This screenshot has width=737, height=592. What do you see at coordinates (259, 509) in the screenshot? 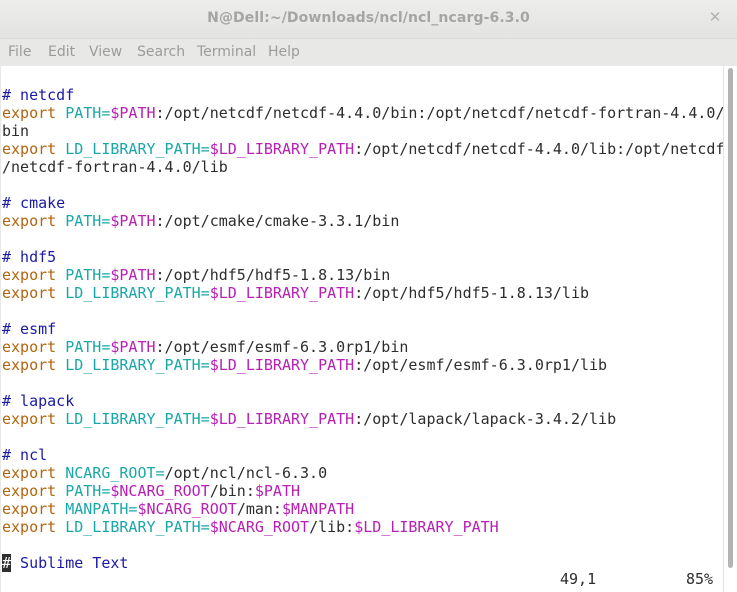
I see `terminal-text-segment: /man:` at bounding box center [259, 509].